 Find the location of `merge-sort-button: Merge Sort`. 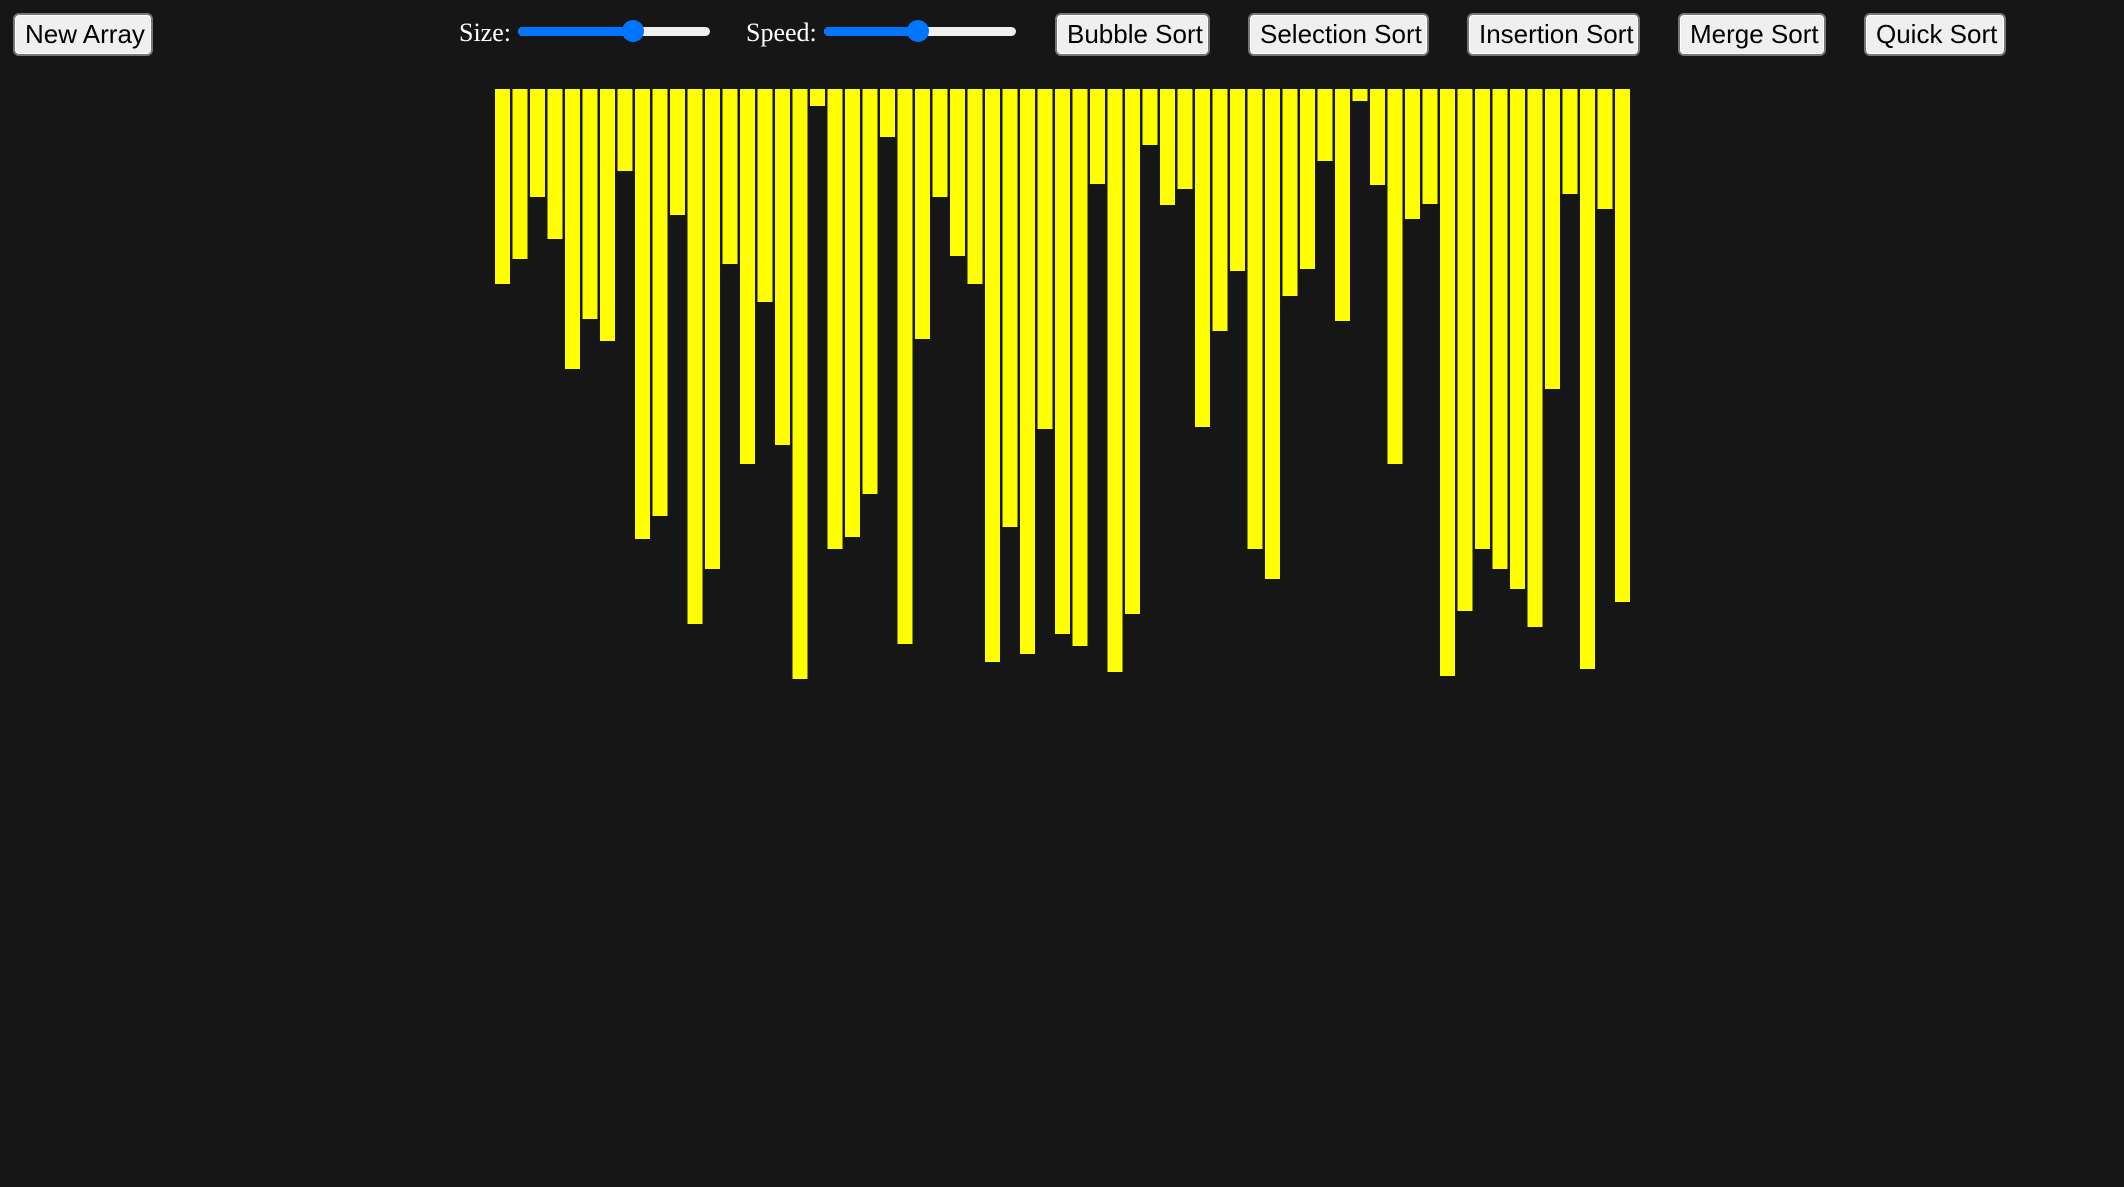

merge-sort-button: Merge Sort is located at coordinates (1752, 34).